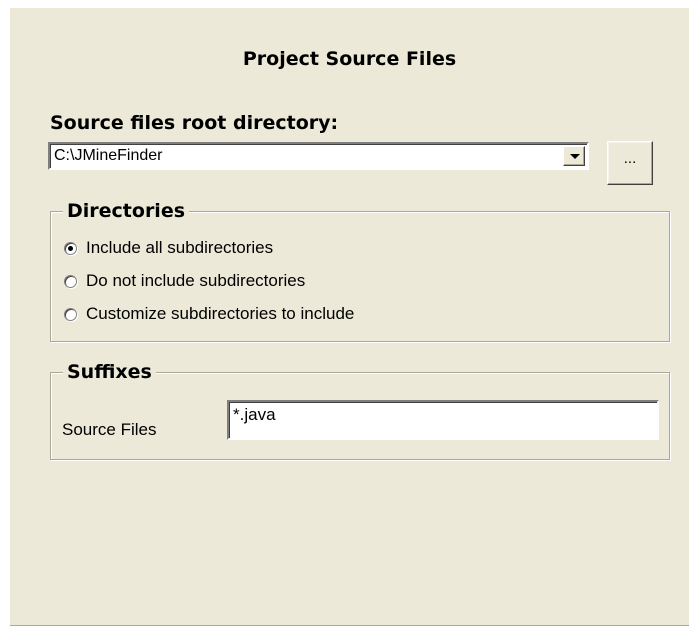 The image size is (689, 637). What do you see at coordinates (443, 420) in the screenshot?
I see `source-files-input: *.java` at bounding box center [443, 420].